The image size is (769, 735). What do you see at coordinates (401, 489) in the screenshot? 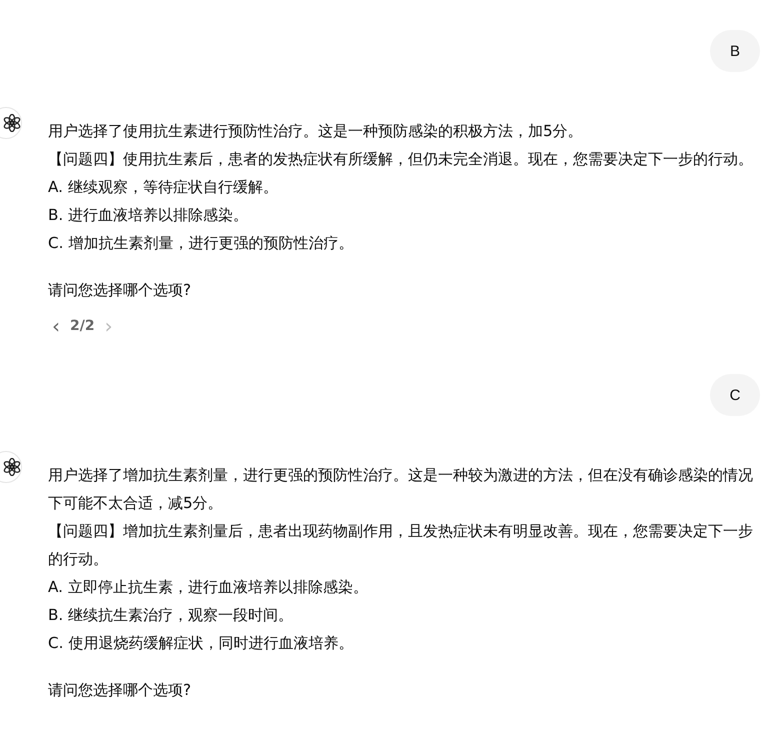
I see `message-text: 用户选择了增加抗生素剂量，进行更强的预防性治疗。这是一种较为激进的方法，但在没有确诊感染的情况下可能不太合适，减5分。` at bounding box center [401, 489].